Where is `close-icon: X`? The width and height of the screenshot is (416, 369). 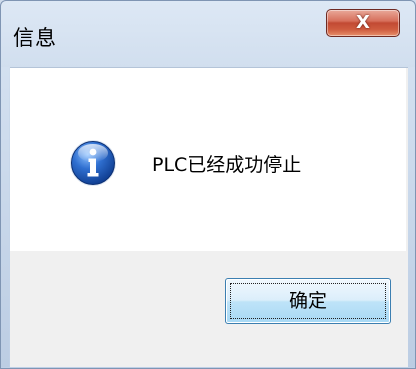 close-icon: X is located at coordinates (363, 22).